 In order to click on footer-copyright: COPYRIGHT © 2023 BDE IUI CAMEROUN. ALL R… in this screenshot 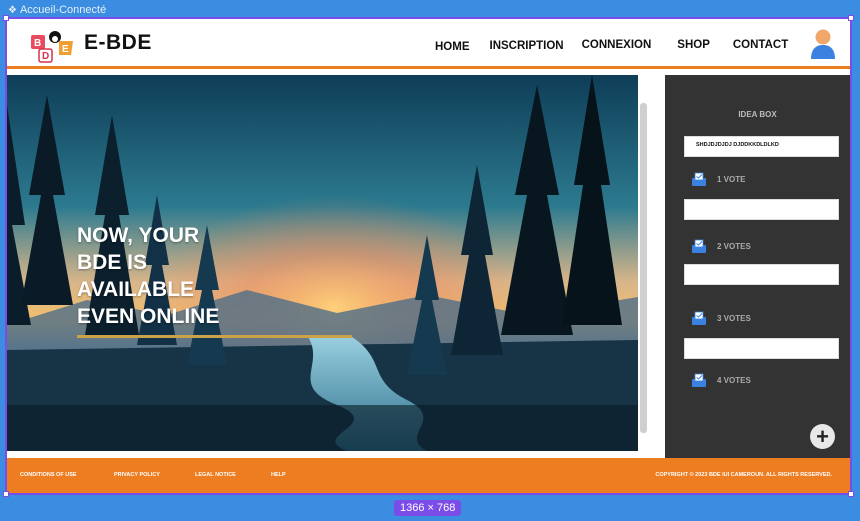, I will do `click(743, 475)`.